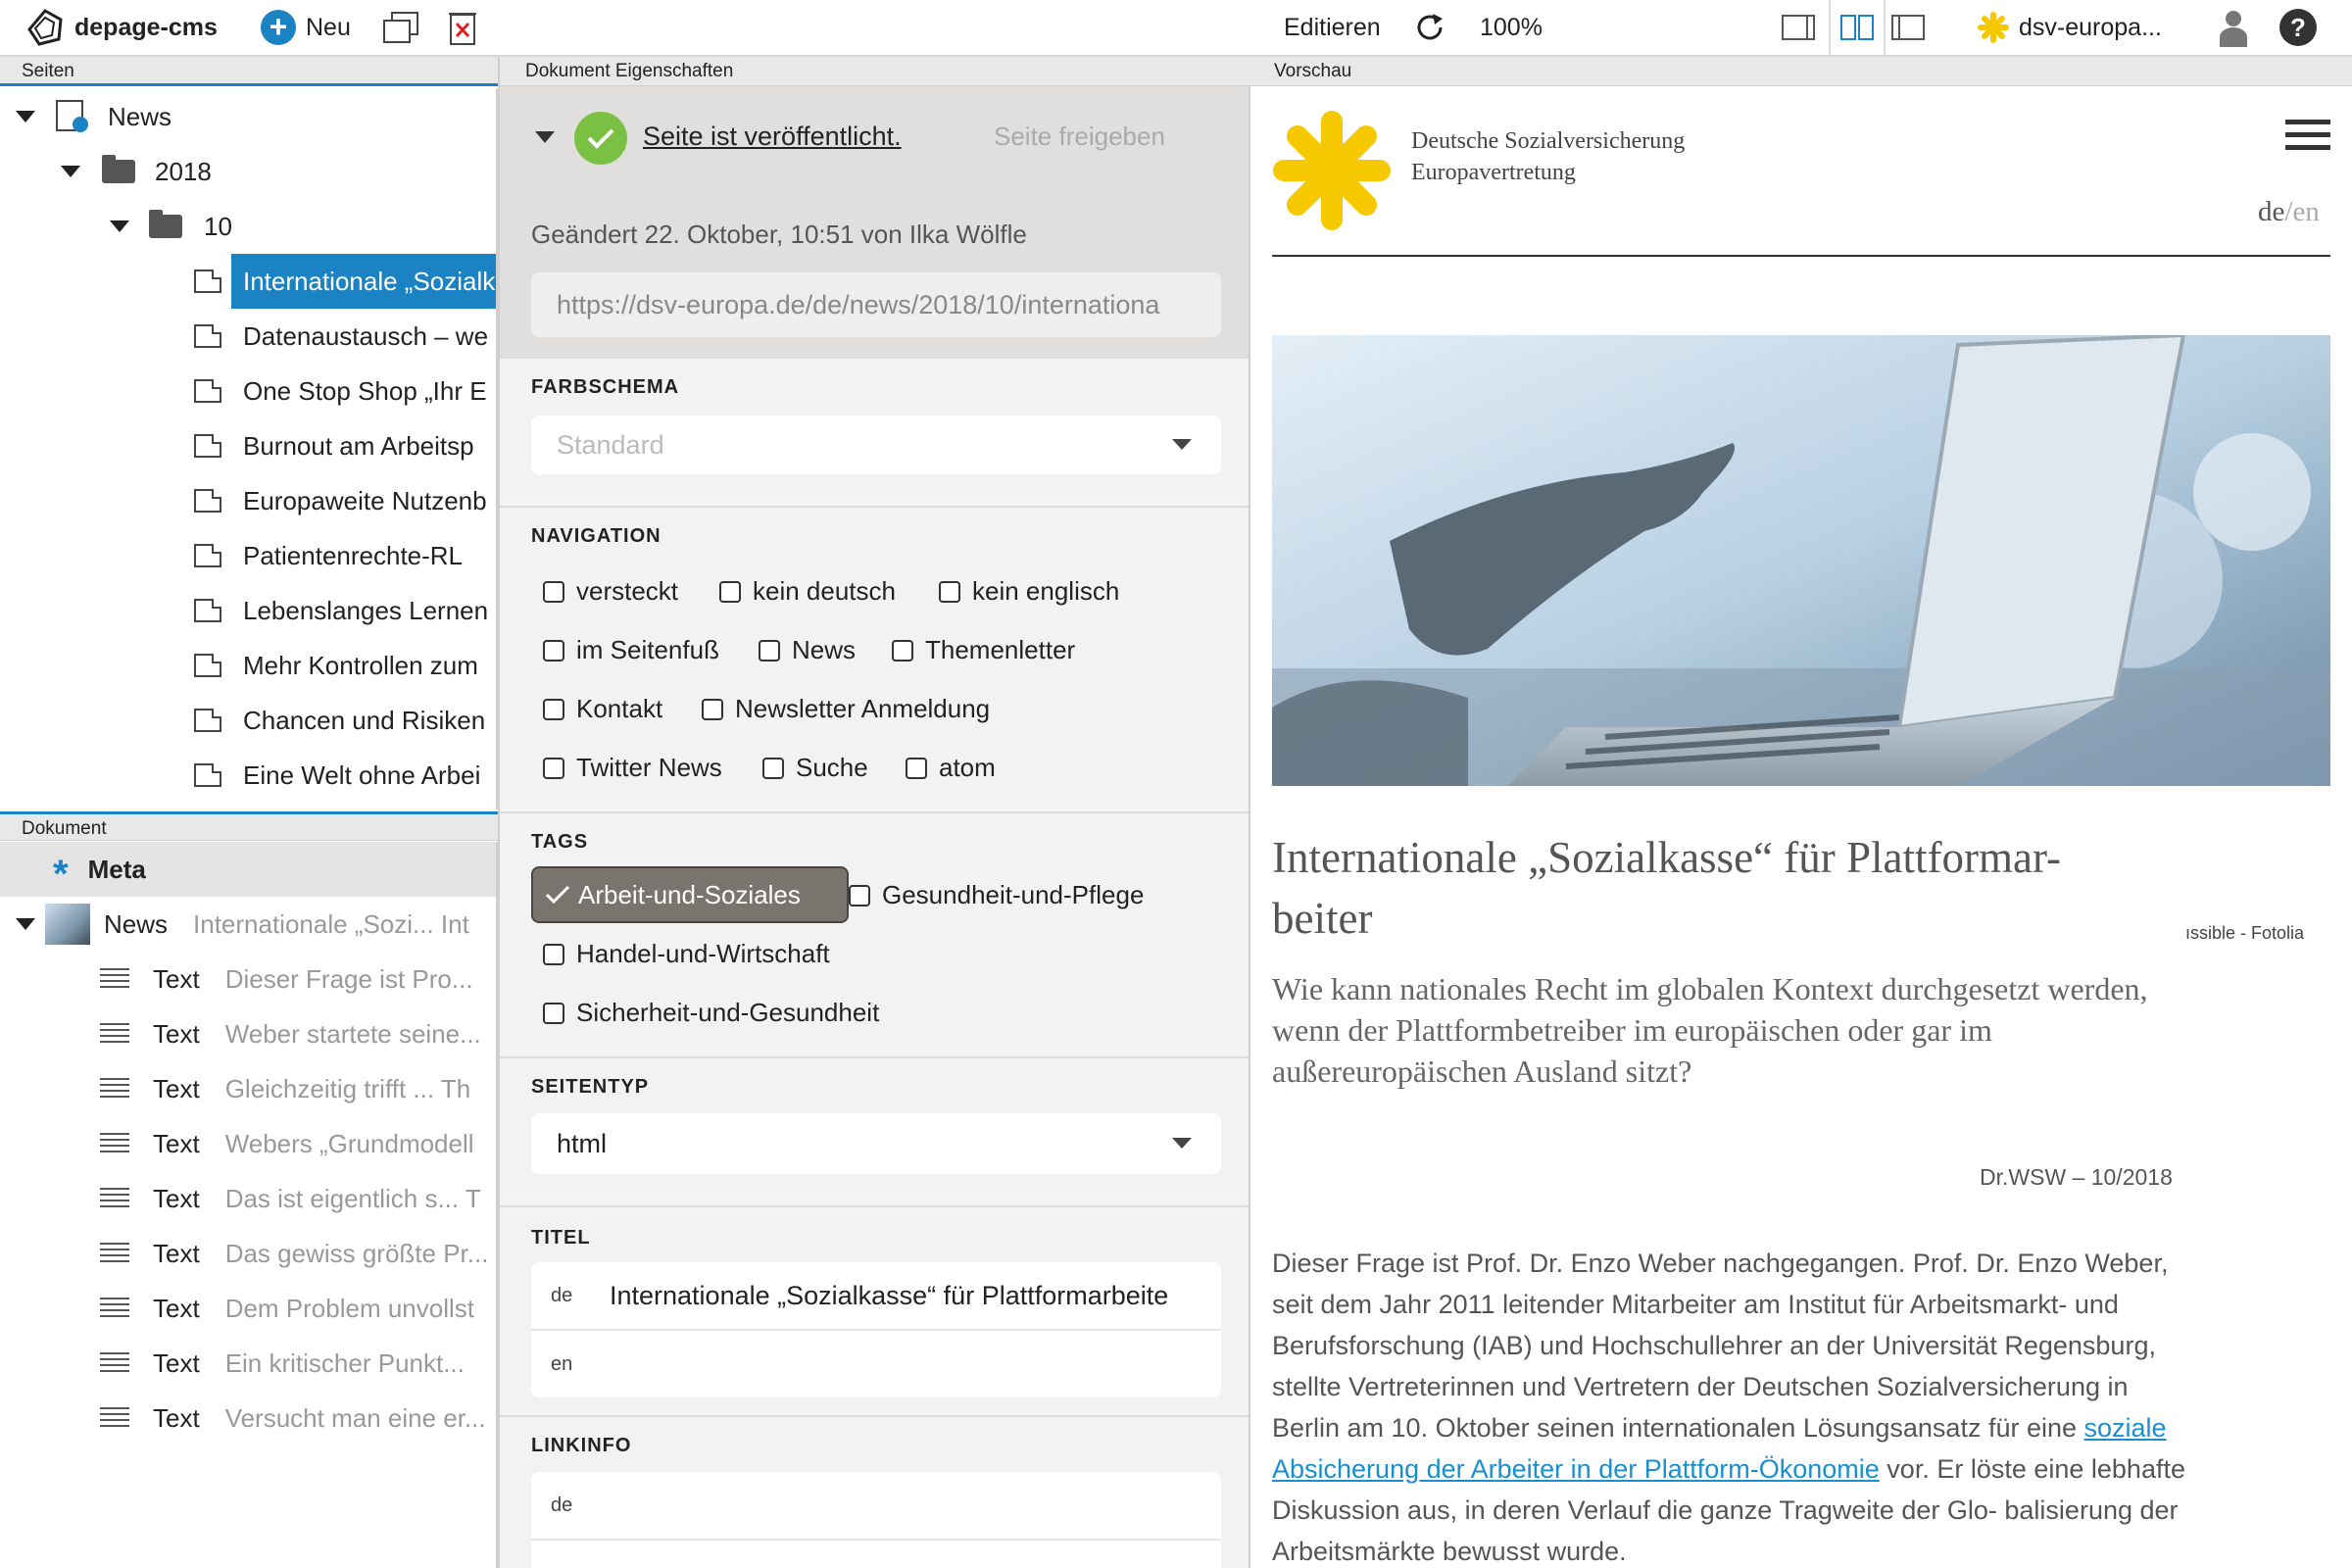 The image size is (2352, 1568). Describe the element at coordinates (557, 895) in the screenshot. I see `check-icon` at that location.